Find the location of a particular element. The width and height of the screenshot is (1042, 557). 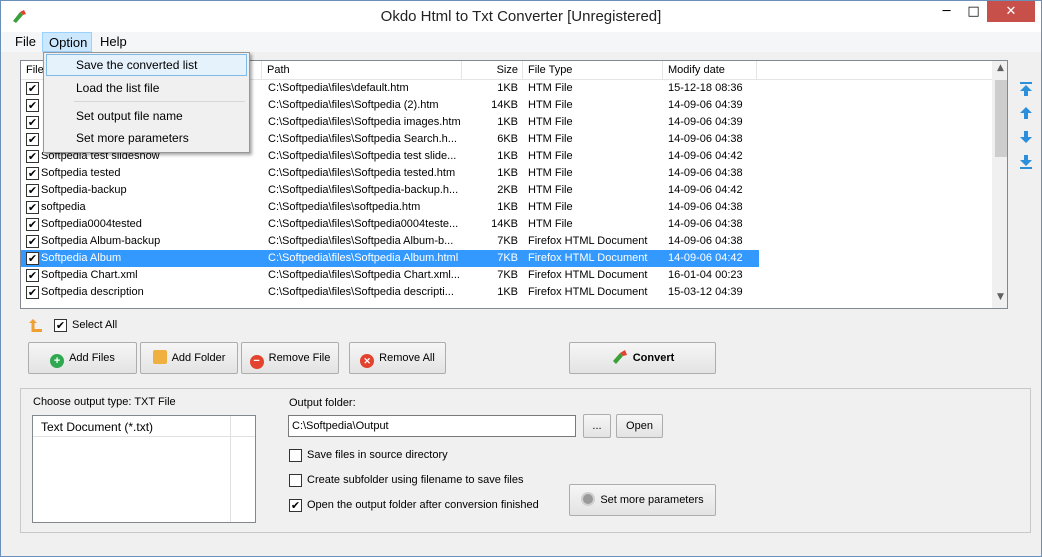

menu-bar: File Option Help is located at coordinates (521, 42).